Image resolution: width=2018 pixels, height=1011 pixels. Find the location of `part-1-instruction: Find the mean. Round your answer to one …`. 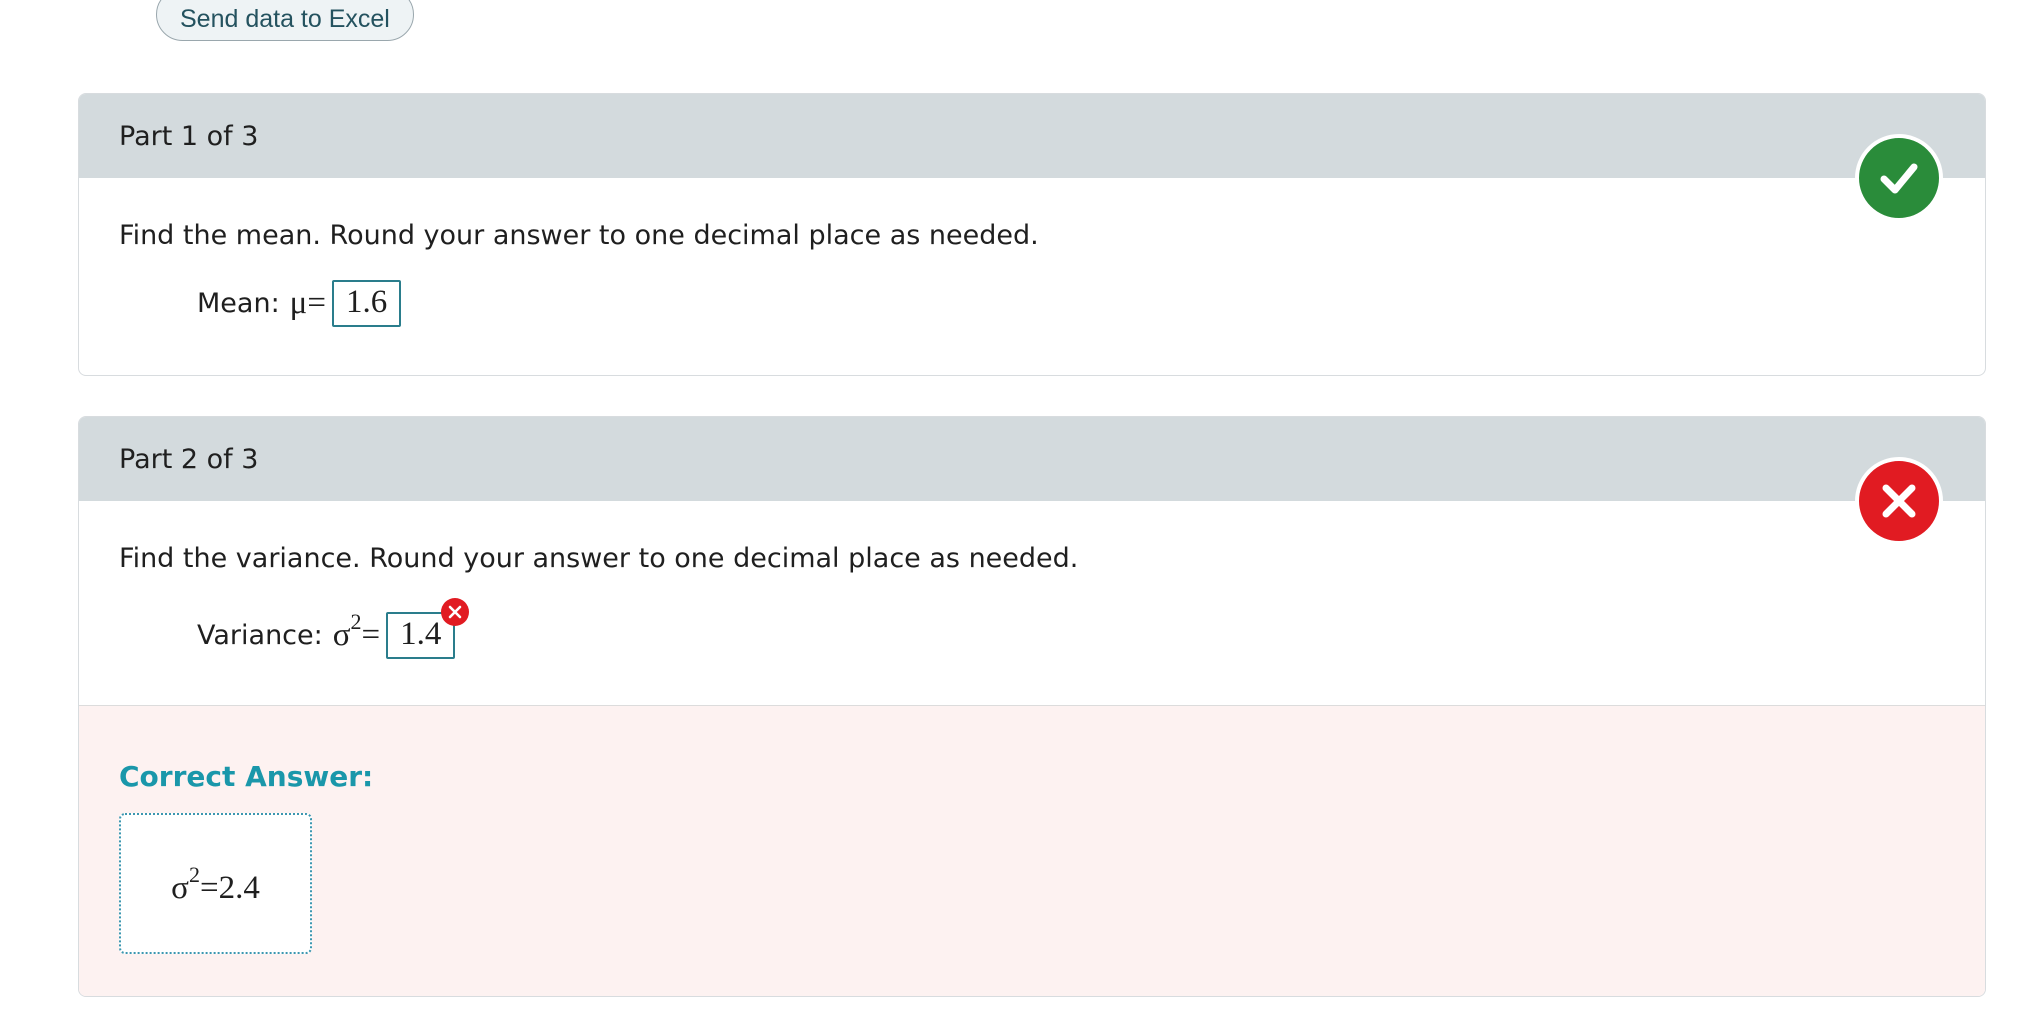

part-1-instruction: Find the mean. Round your answer to one … is located at coordinates (579, 235).